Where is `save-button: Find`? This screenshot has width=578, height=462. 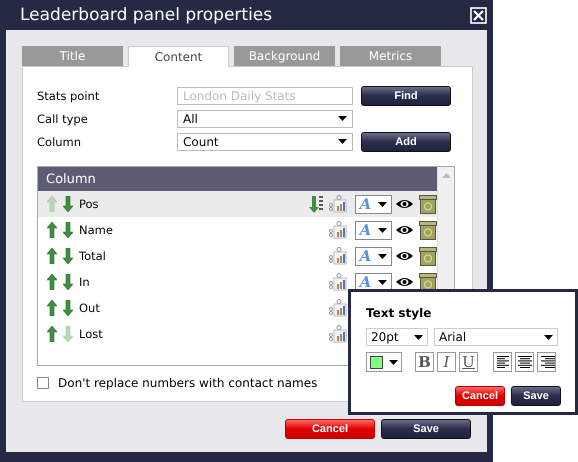 save-button: Find is located at coordinates (406, 96).